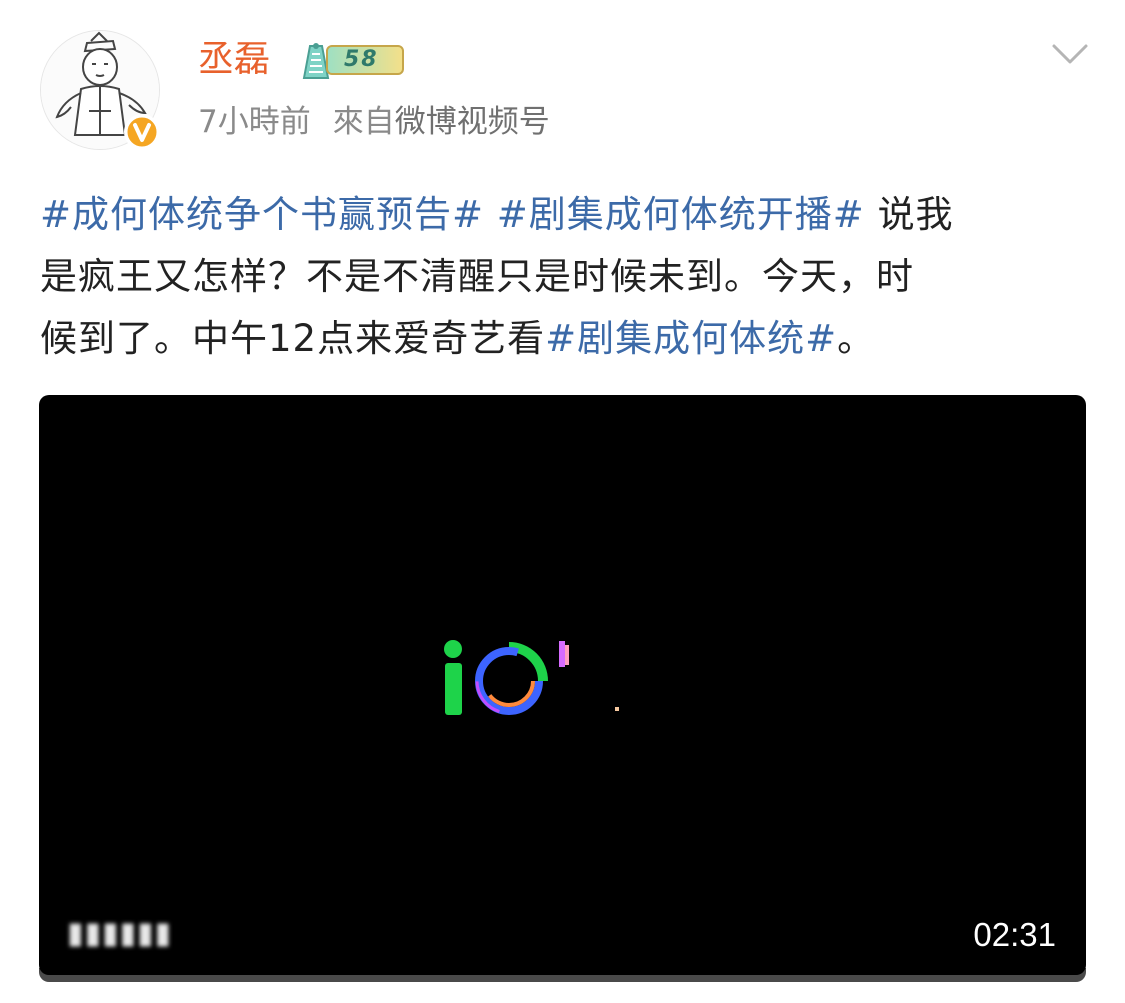 Image resolution: width=1125 pixels, height=1003 pixels. What do you see at coordinates (477, 276) in the screenshot?
I see `post-text-line-2: 是疯王又怎样？不是不清醒只是时候未到。今天，时` at bounding box center [477, 276].